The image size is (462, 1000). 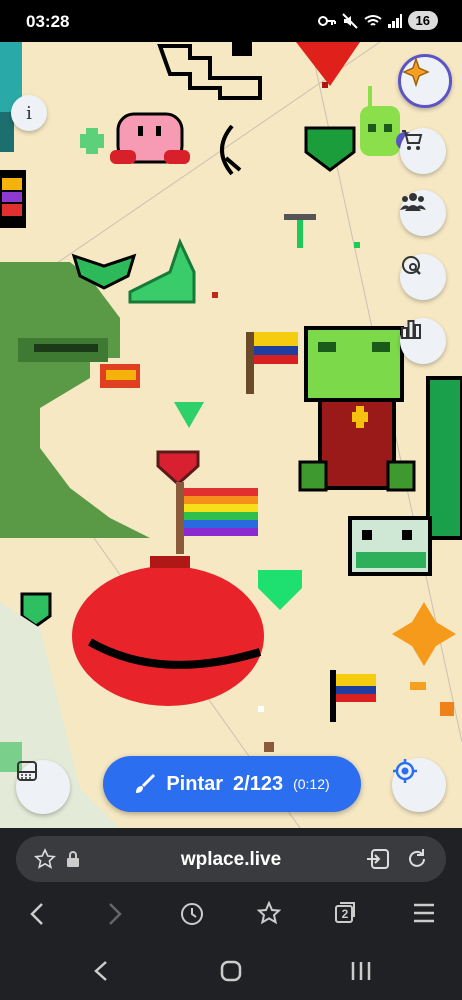 I want to click on locate-button, so click(x=419, y=785).